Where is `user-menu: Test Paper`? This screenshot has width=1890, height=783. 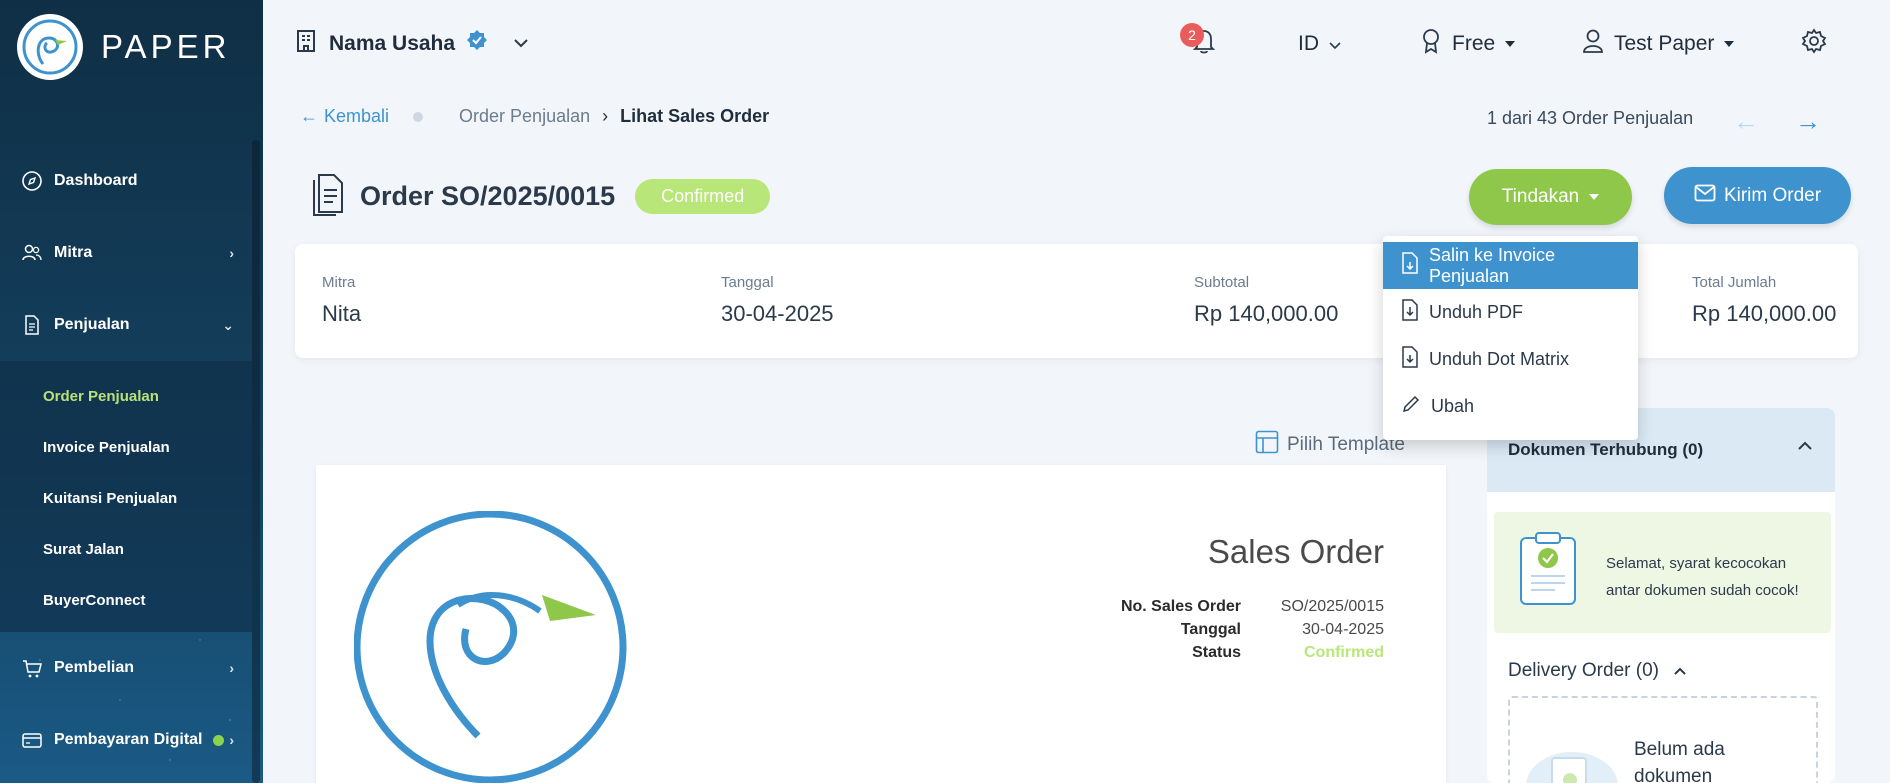
user-menu: Test Paper is located at coordinates (1658, 44).